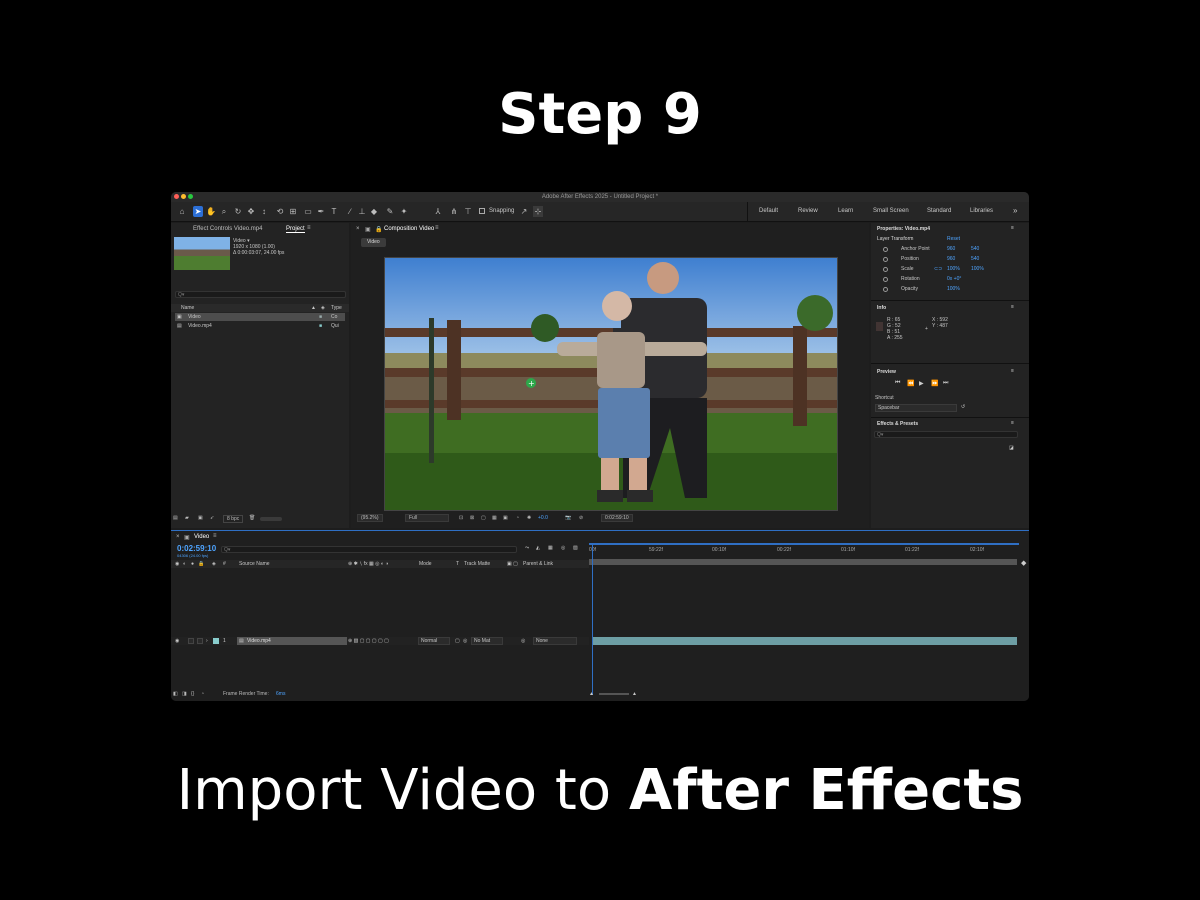  I want to click on graph-editor-icon: ▨, so click(575, 548).